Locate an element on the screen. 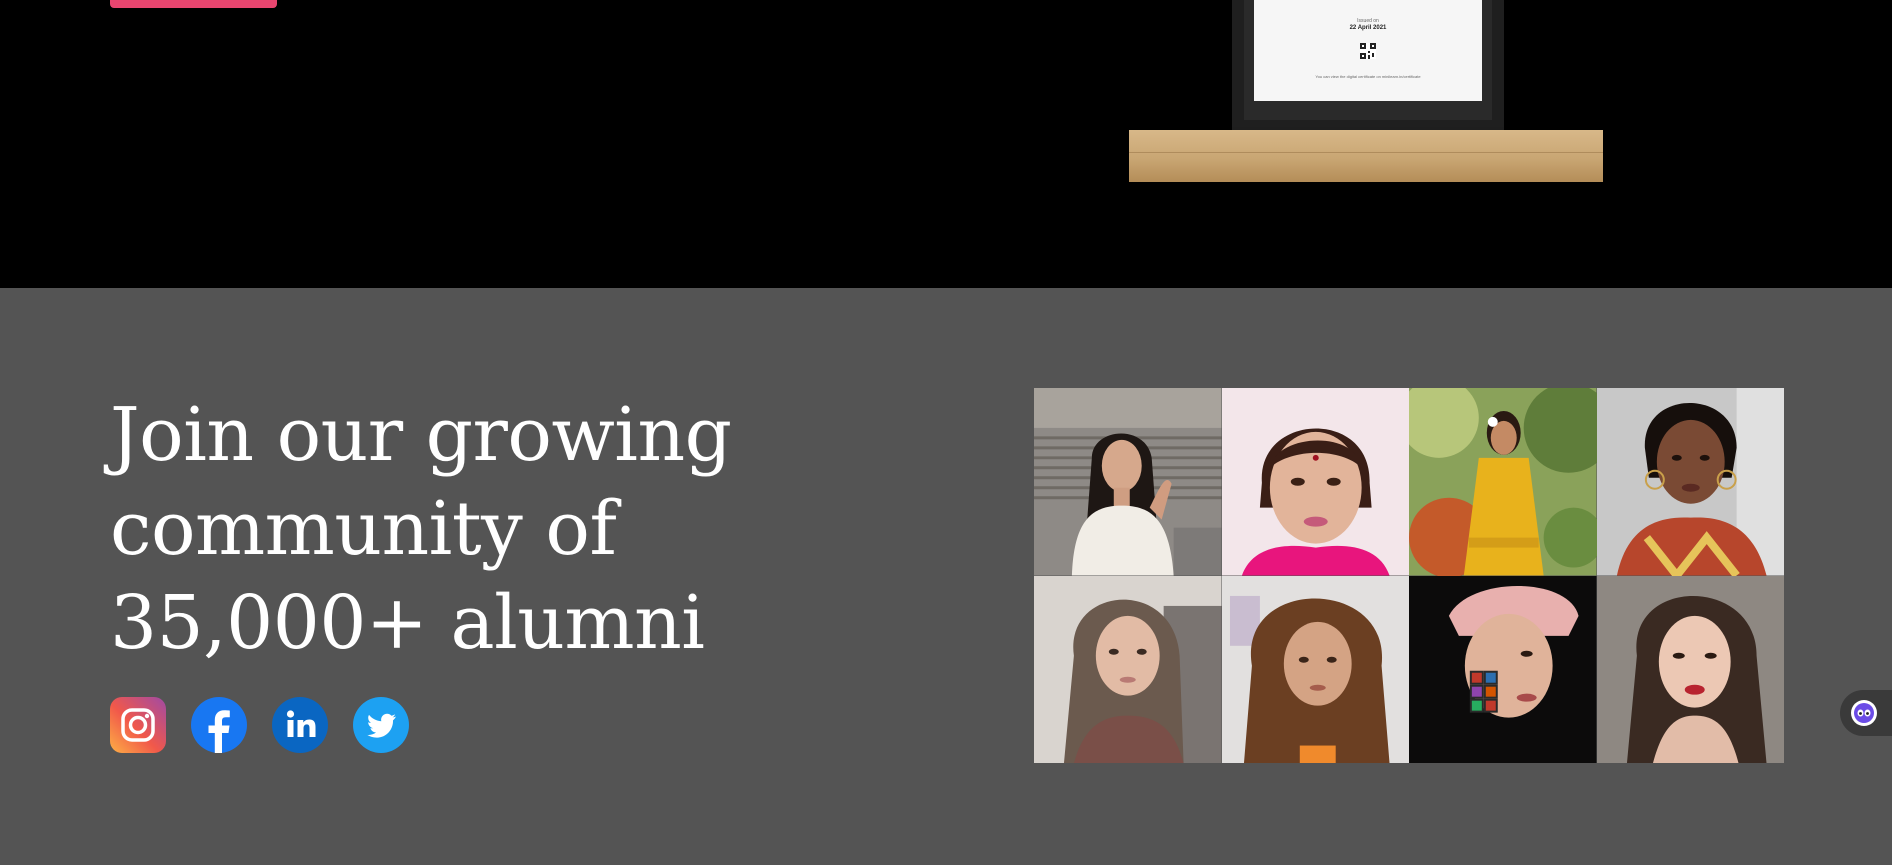  linkedin-icon is located at coordinates (300, 725).